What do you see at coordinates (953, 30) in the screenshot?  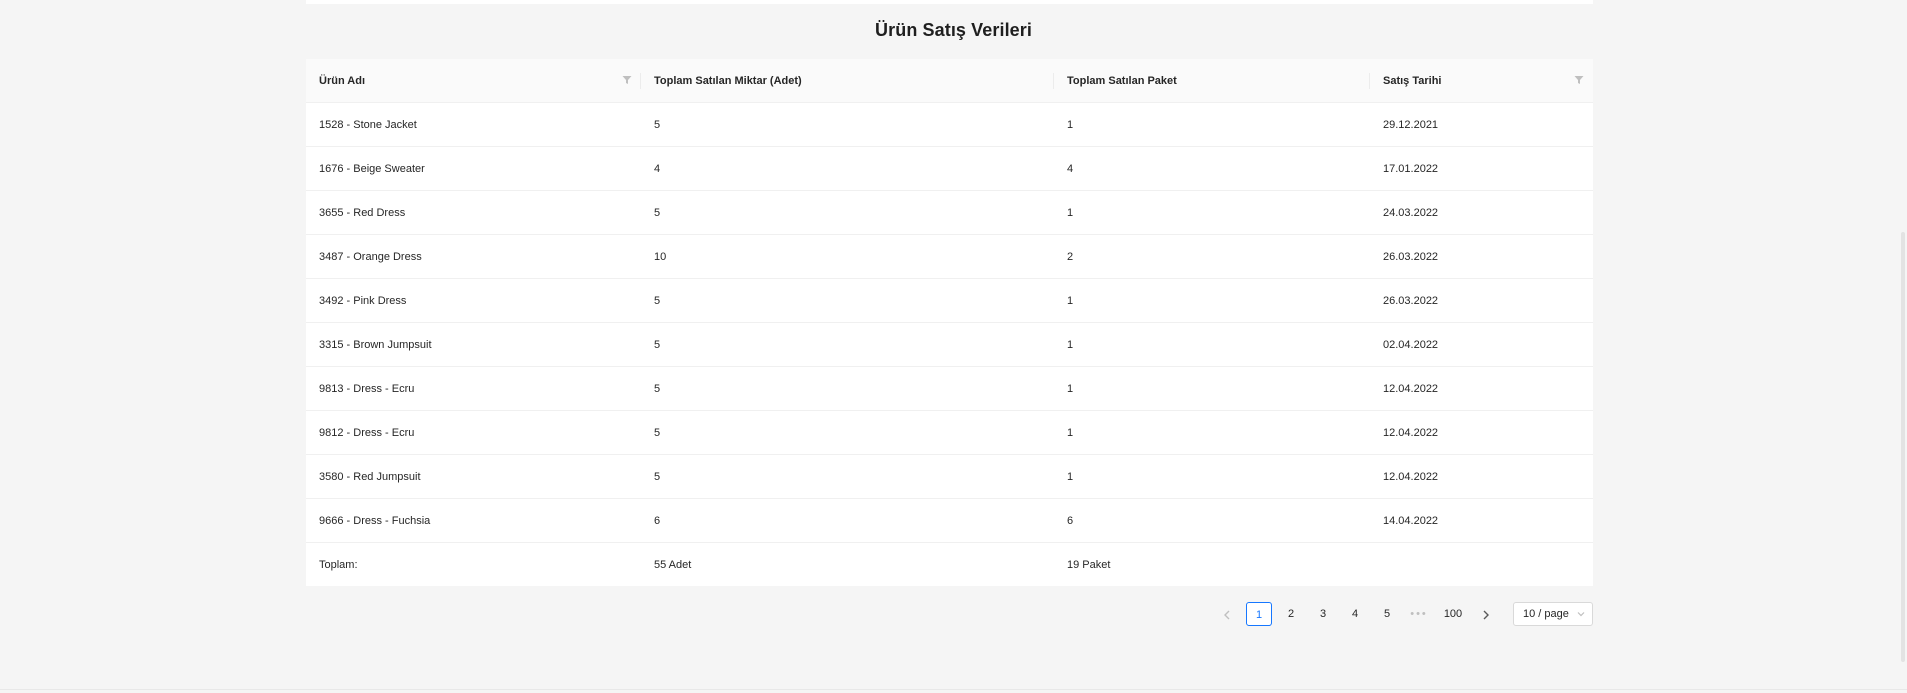 I see `page-title: Ürün Satış Verileri` at bounding box center [953, 30].